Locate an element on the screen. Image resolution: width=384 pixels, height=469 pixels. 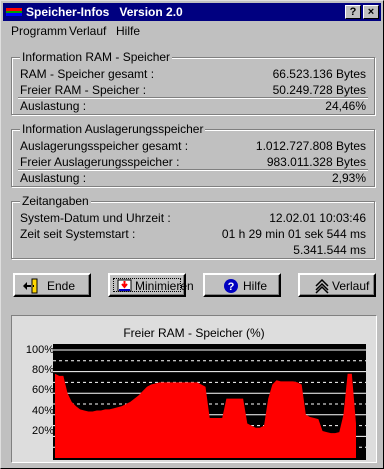
ram-total-label: RAM - Speicher gesamt : is located at coordinates (87, 74).